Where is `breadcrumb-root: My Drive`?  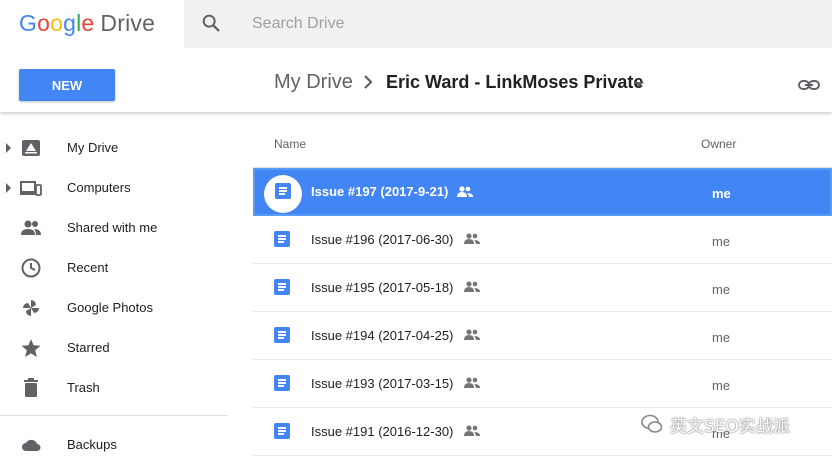
breadcrumb-root: My Drive is located at coordinates (313, 82).